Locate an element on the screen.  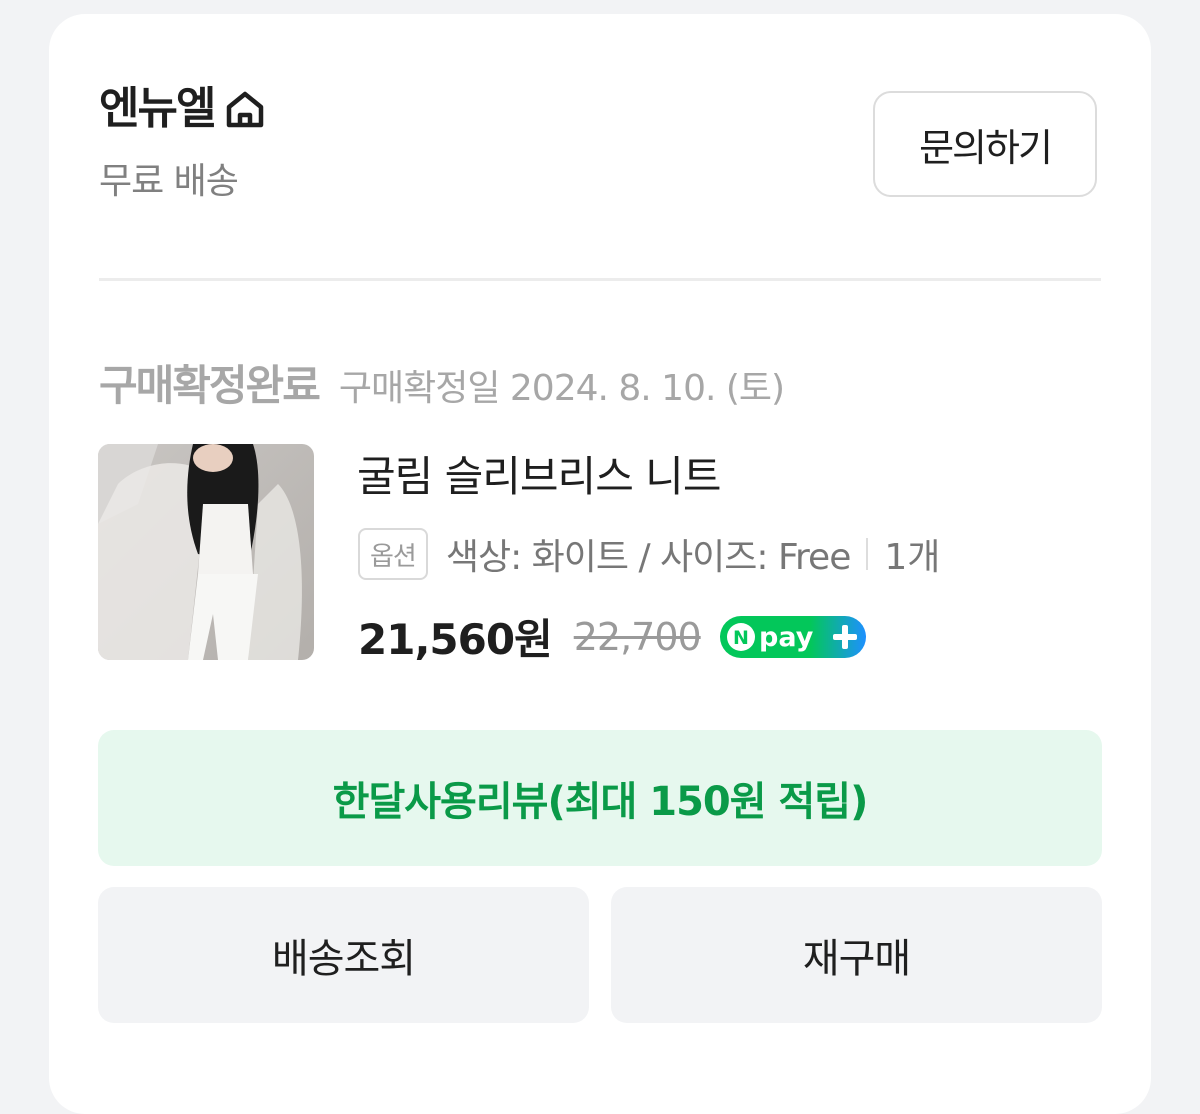
reorder-button: 재구매 is located at coordinates (856, 955).